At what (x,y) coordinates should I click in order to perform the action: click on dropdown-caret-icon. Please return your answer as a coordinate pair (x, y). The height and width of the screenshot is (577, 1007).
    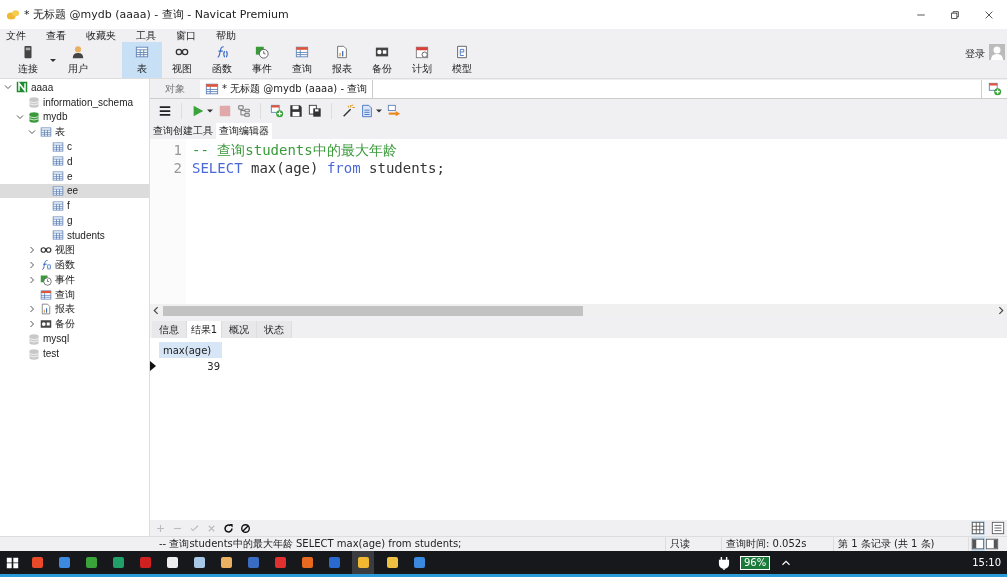
    Looking at the image, I should click on (53, 60).